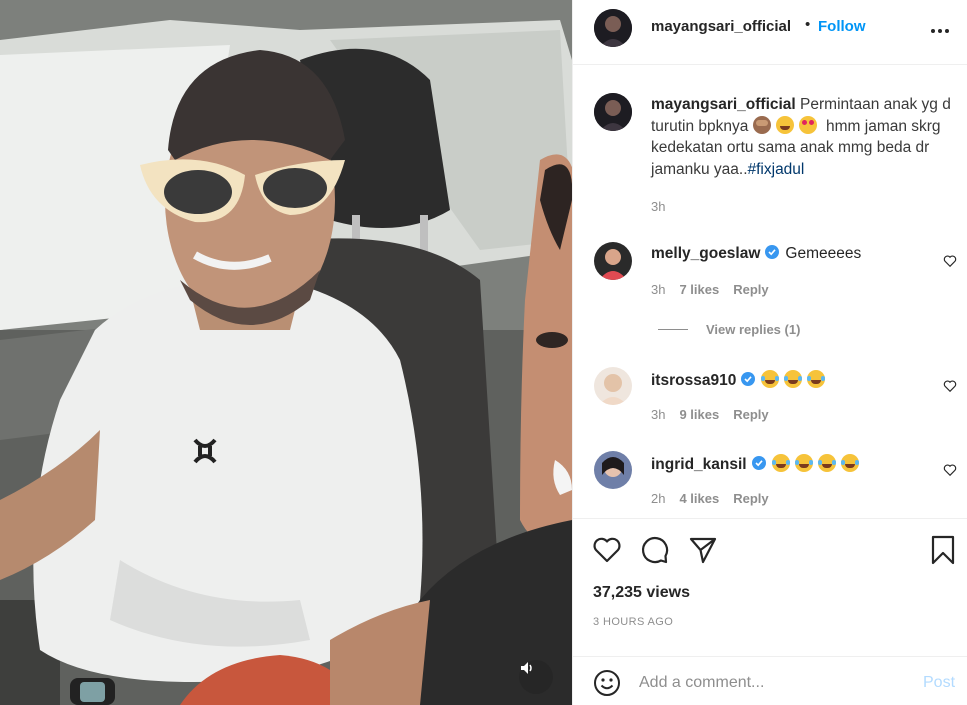 Image resolution: width=967 pixels, height=705 pixels. I want to click on caption-avatar, so click(613, 112).